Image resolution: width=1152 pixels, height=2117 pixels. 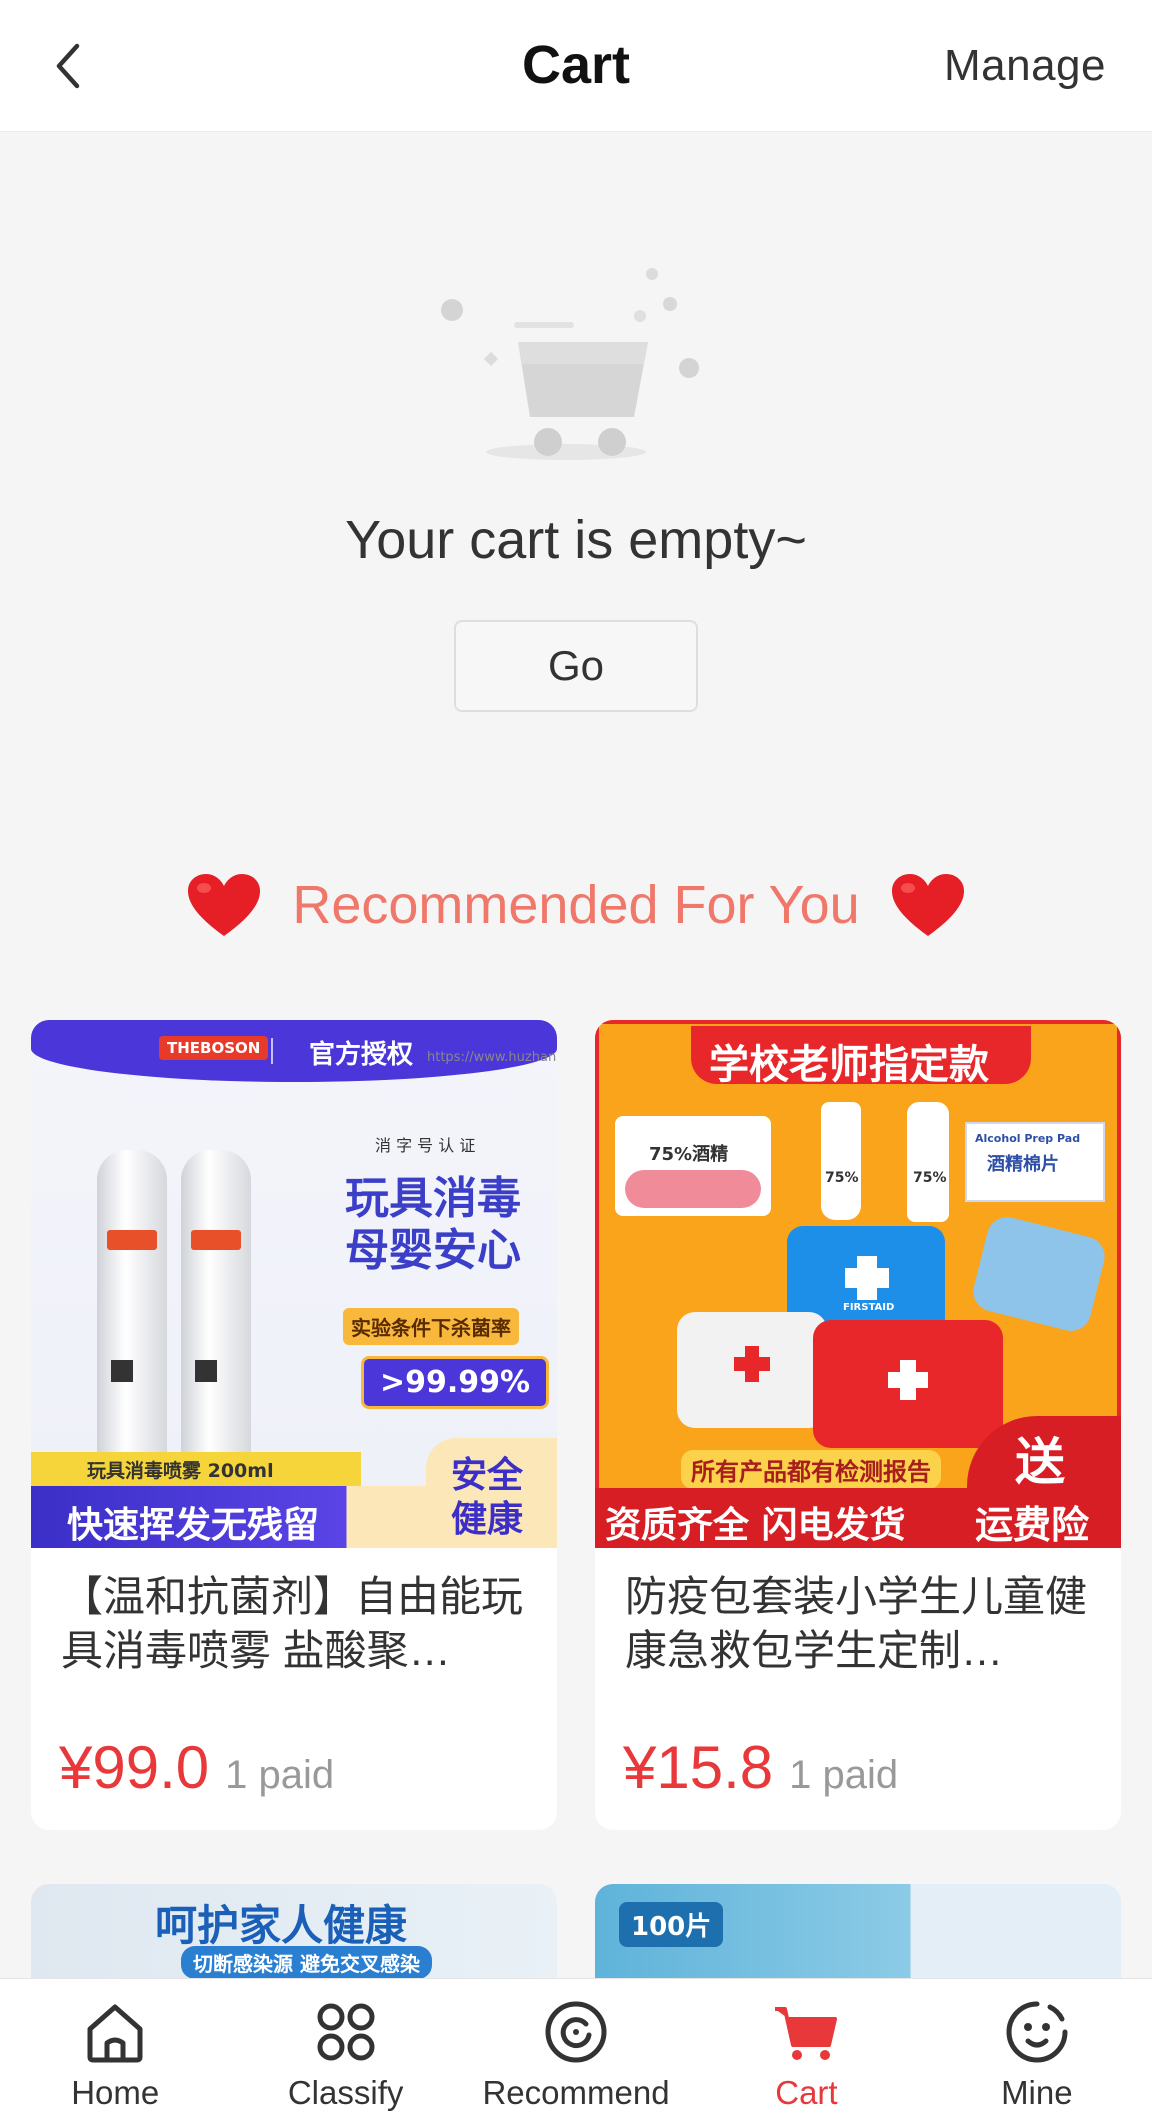 I want to click on top-bar: Cart Manage, so click(x=576, y=66).